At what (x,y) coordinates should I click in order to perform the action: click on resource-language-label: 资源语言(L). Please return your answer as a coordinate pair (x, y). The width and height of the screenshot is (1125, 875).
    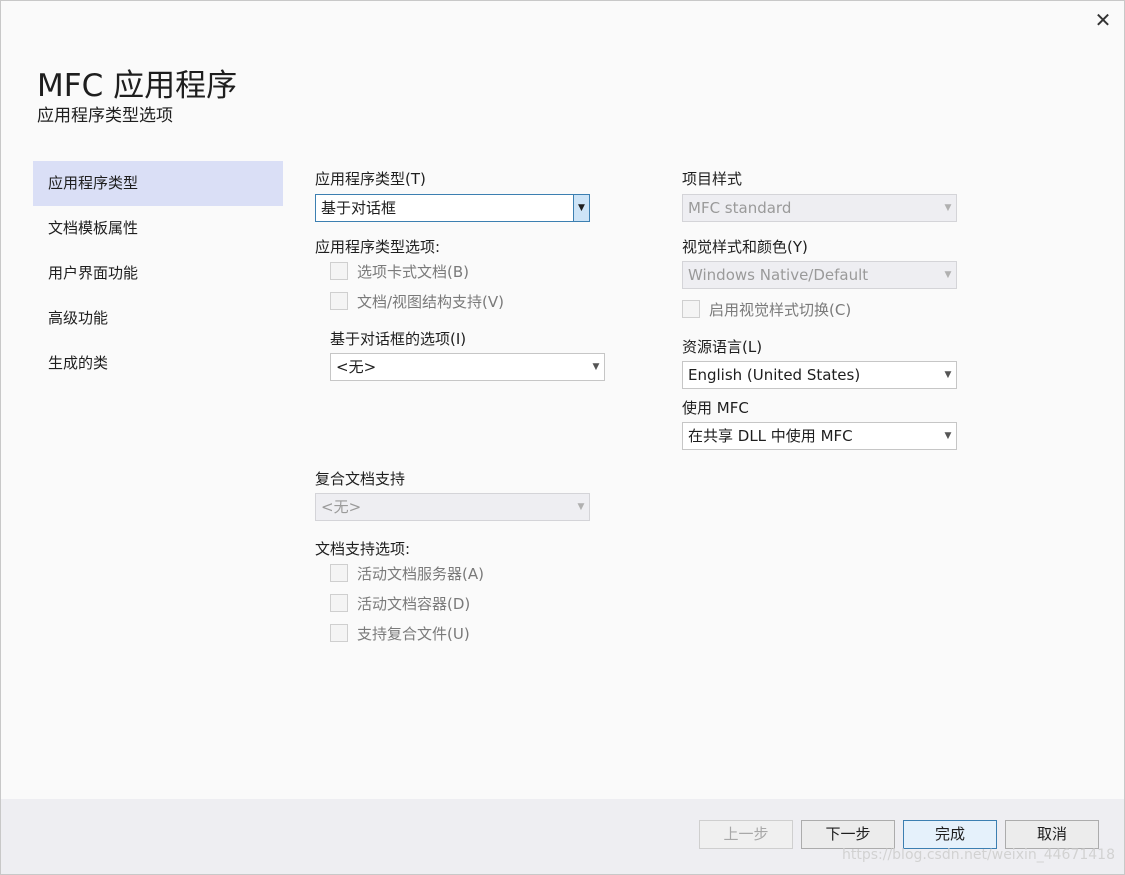
    Looking at the image, I should click on (722, 347).